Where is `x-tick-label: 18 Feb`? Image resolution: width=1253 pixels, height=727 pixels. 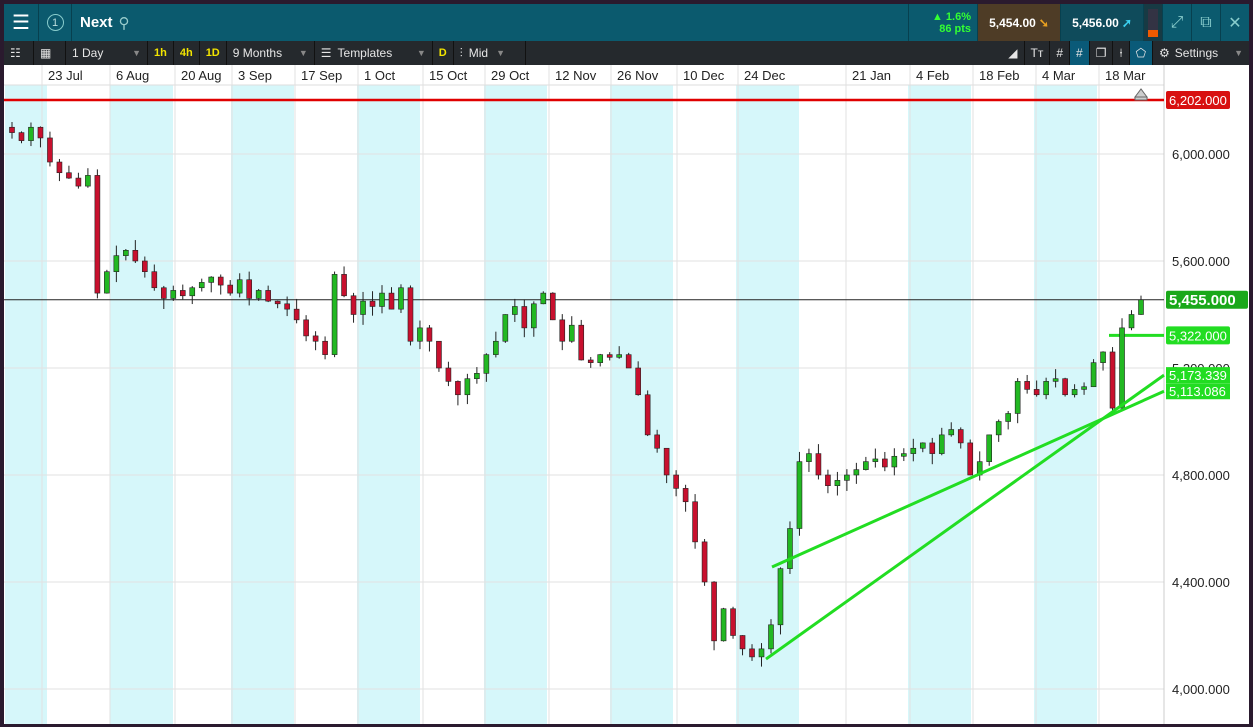
x-tick-label: 18 Feb is located at coordinates (999, 75).